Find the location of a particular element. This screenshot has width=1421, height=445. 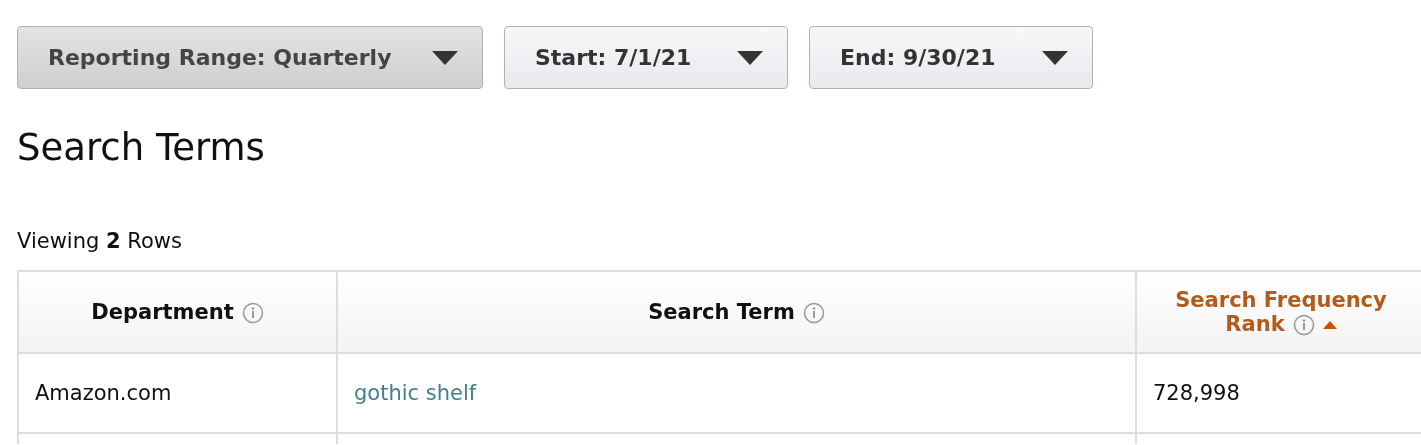

page-title: Search Terms is located at coordinates (141, 148).